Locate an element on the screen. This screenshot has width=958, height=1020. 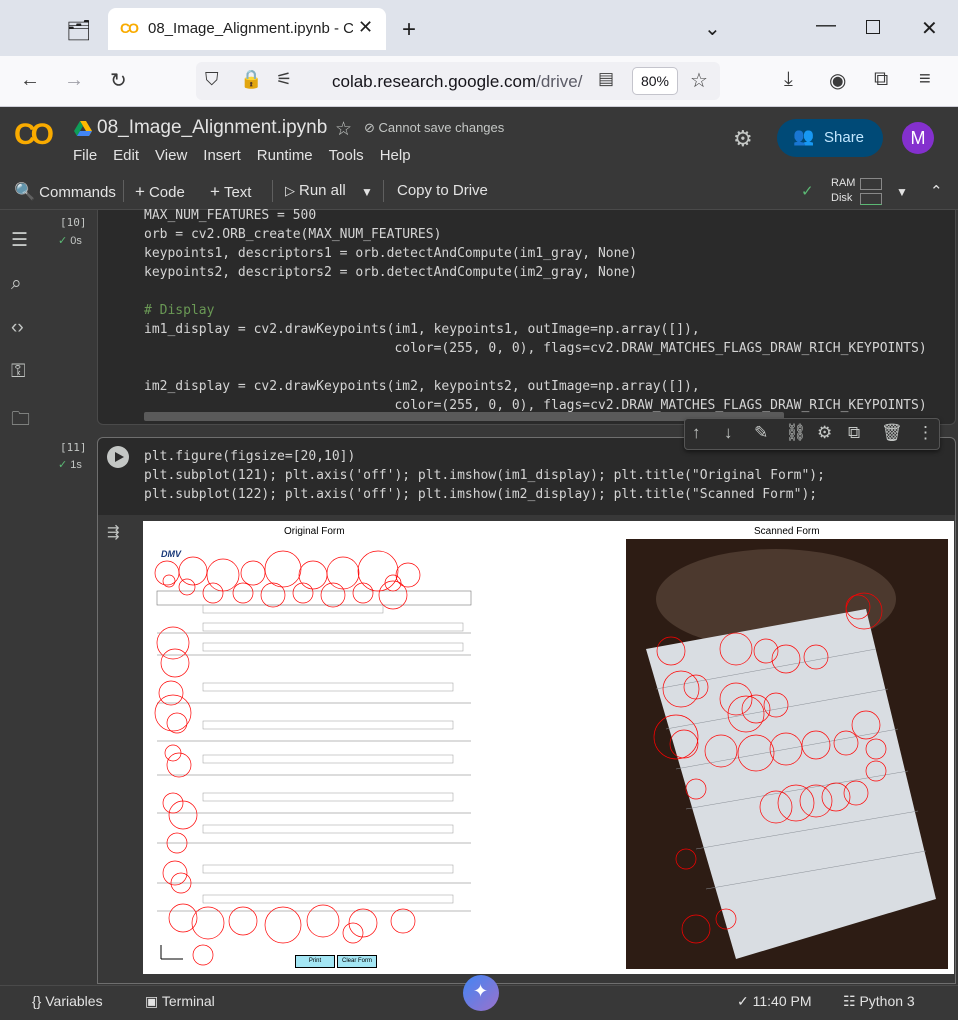
permissions-icon: ⚟ is located at coordinates (284, 79).